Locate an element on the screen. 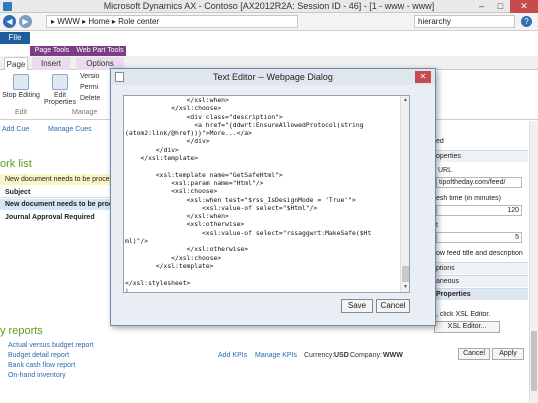 The width and height of the screenshot is (538, 403). edit-properties-label: Edit Properties is located at coordinates (60, 99).